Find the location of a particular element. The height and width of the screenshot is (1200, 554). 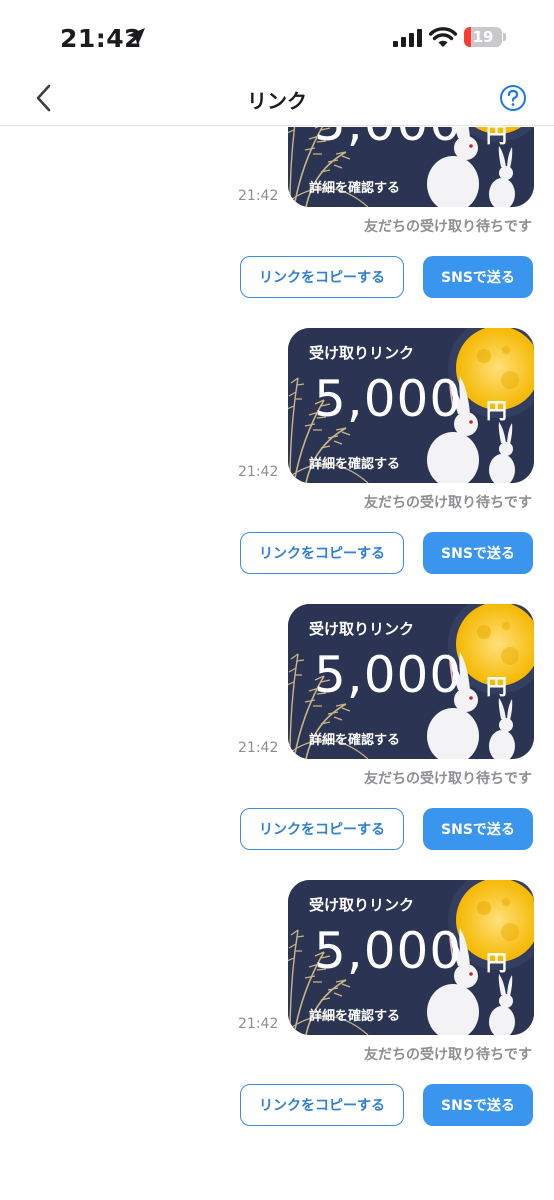

cellular-signal-icon is located at coordinates (407, 38).